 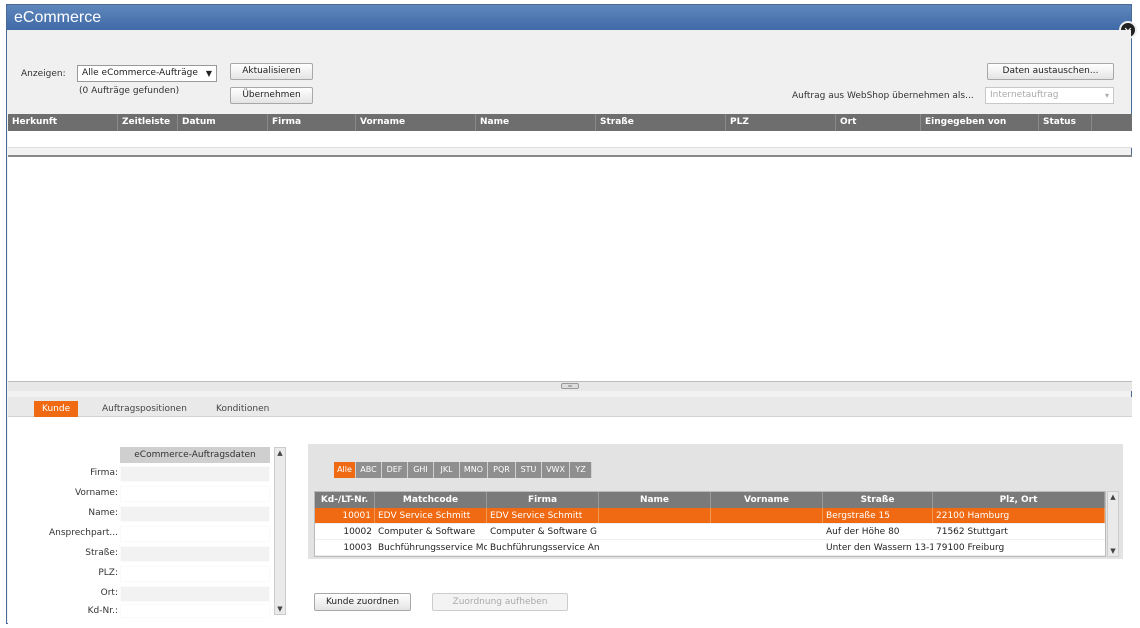 I want to click on alpha-filter-item: DEF, so click(x=395, y=470).